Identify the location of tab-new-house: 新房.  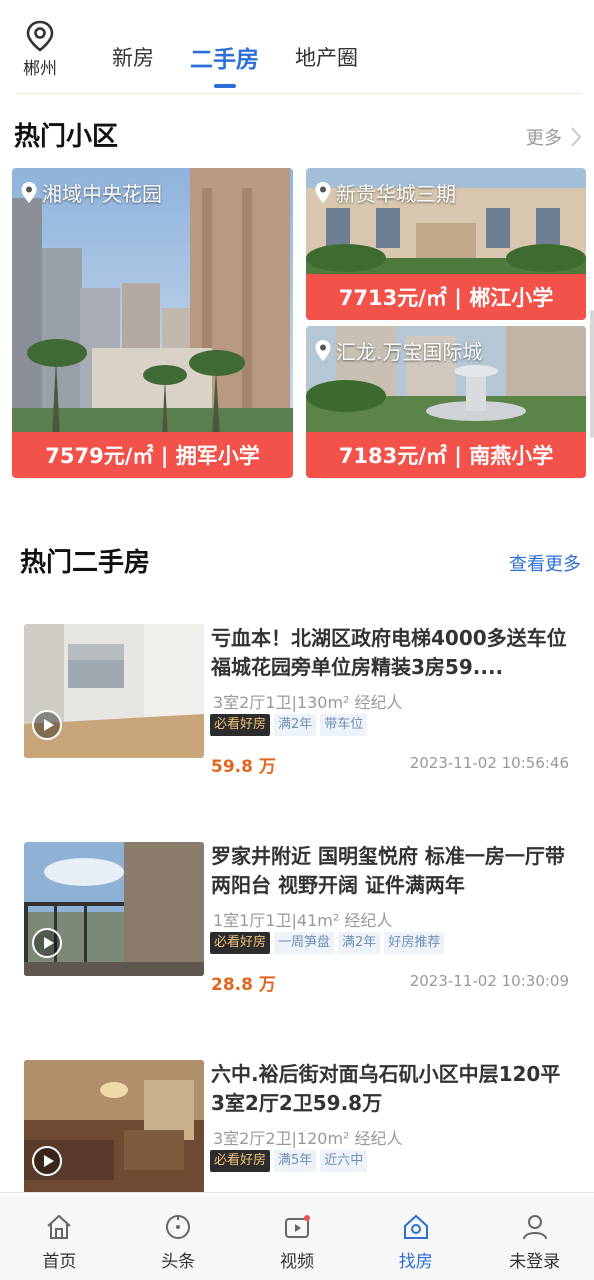
(133, 59).